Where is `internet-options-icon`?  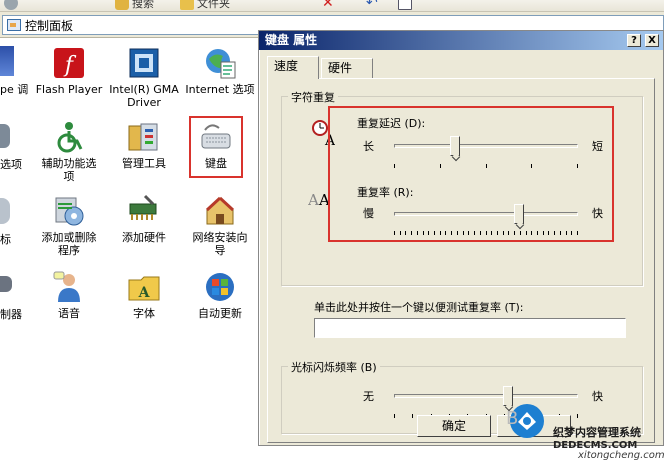 internet-options-icon is located at coordinates (220, 63).